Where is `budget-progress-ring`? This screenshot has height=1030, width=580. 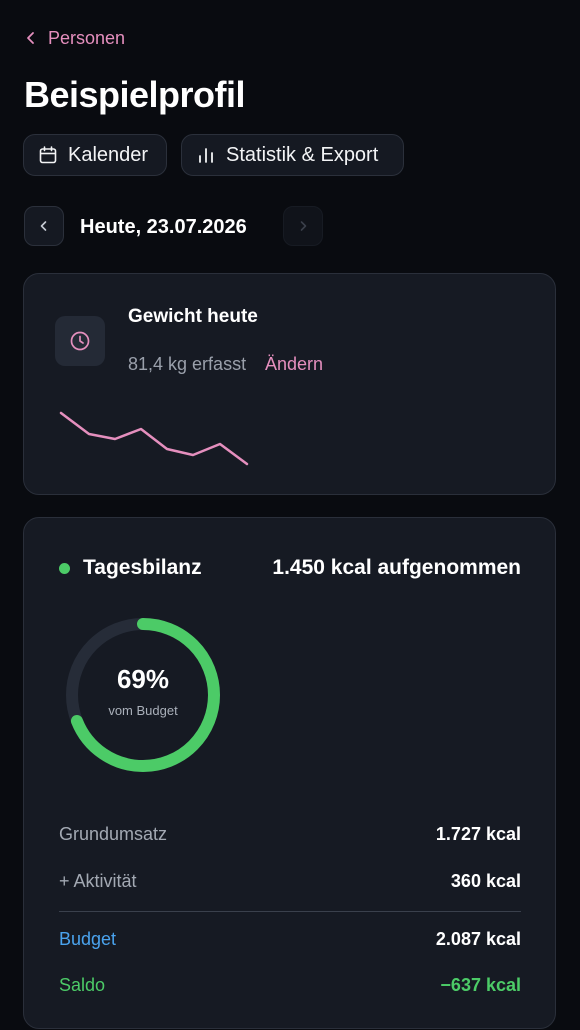 budget-progress-ring is located at coordinates (143, 695).